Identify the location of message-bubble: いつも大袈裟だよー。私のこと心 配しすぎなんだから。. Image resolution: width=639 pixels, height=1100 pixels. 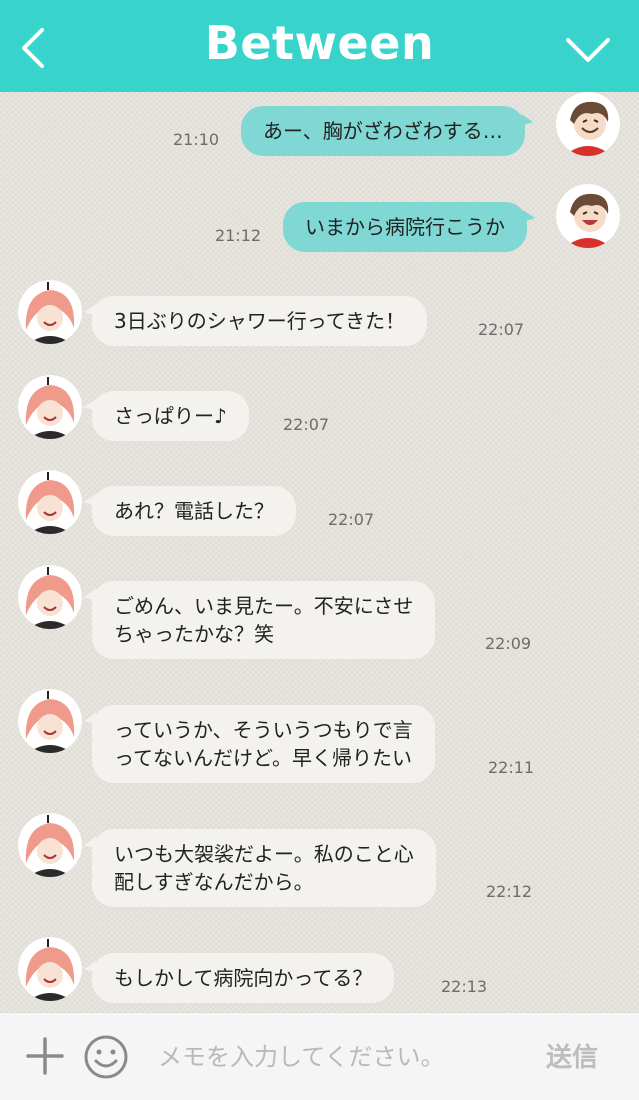
(260, 868).